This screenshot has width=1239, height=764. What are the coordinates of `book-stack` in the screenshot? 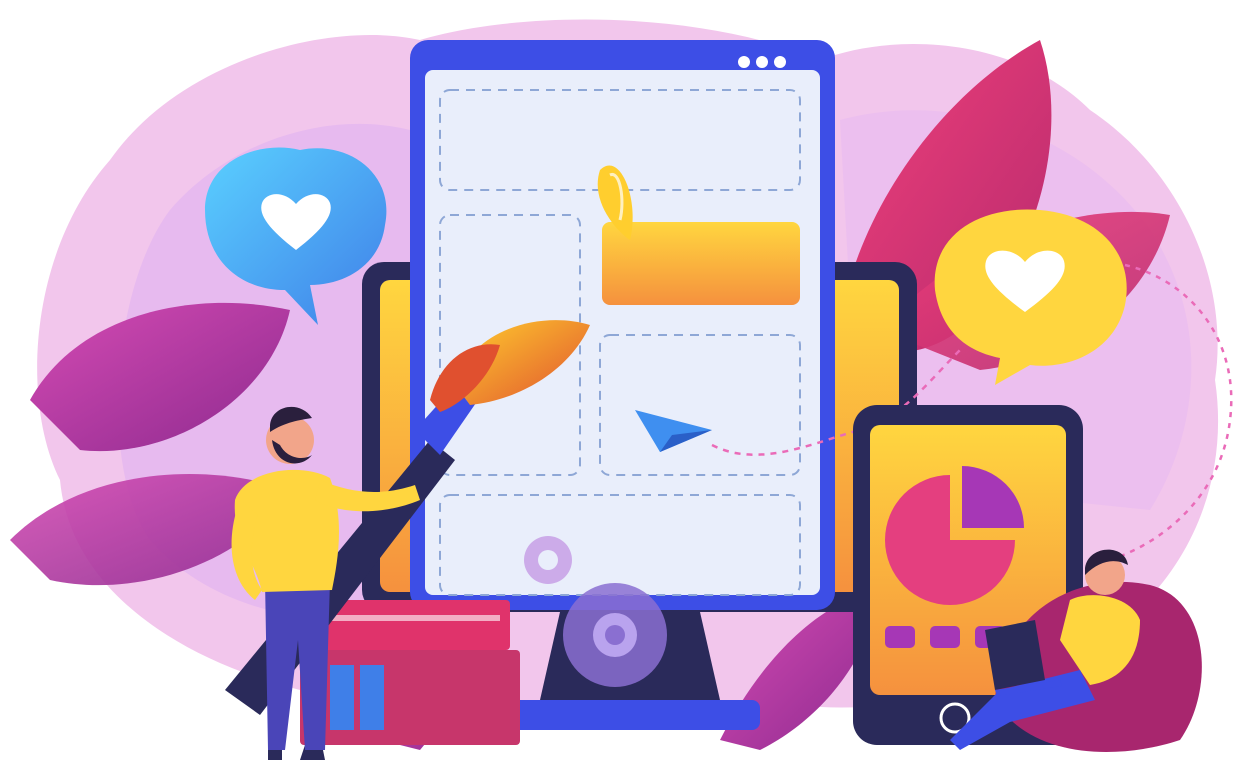 It's located at (410, 672).